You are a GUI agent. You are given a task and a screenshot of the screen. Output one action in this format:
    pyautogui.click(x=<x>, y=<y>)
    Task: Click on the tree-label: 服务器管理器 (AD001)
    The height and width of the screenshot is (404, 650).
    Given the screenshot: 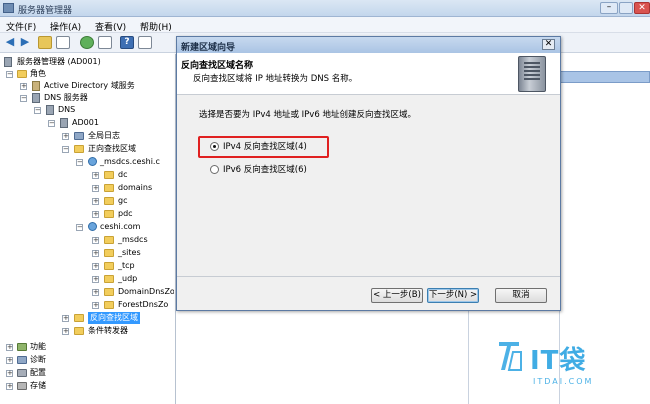 What is the action you would take?
    pyautogui.click(x=59, y=61)
    